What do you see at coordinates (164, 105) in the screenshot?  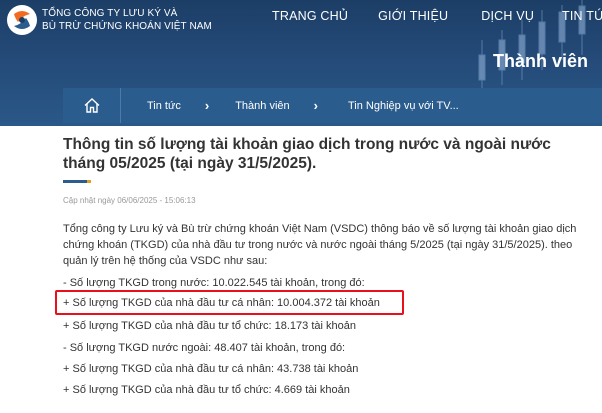 I see `breadcrumb-label: Tin tức` at bounding box center [164, 105].